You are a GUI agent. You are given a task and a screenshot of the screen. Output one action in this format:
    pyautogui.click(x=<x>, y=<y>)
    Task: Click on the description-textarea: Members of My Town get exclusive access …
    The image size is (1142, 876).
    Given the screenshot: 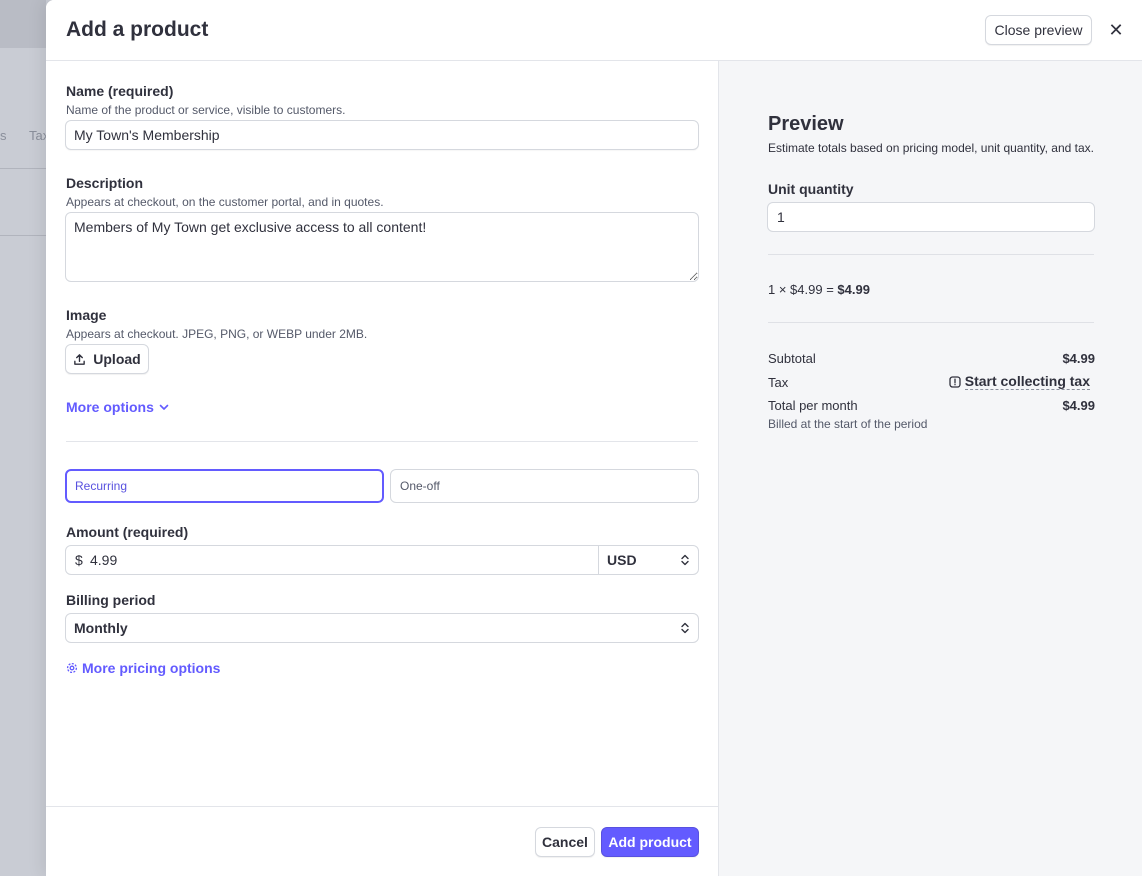 What is the action you would take?
    pyautogui.click(x=382, y=247)
    